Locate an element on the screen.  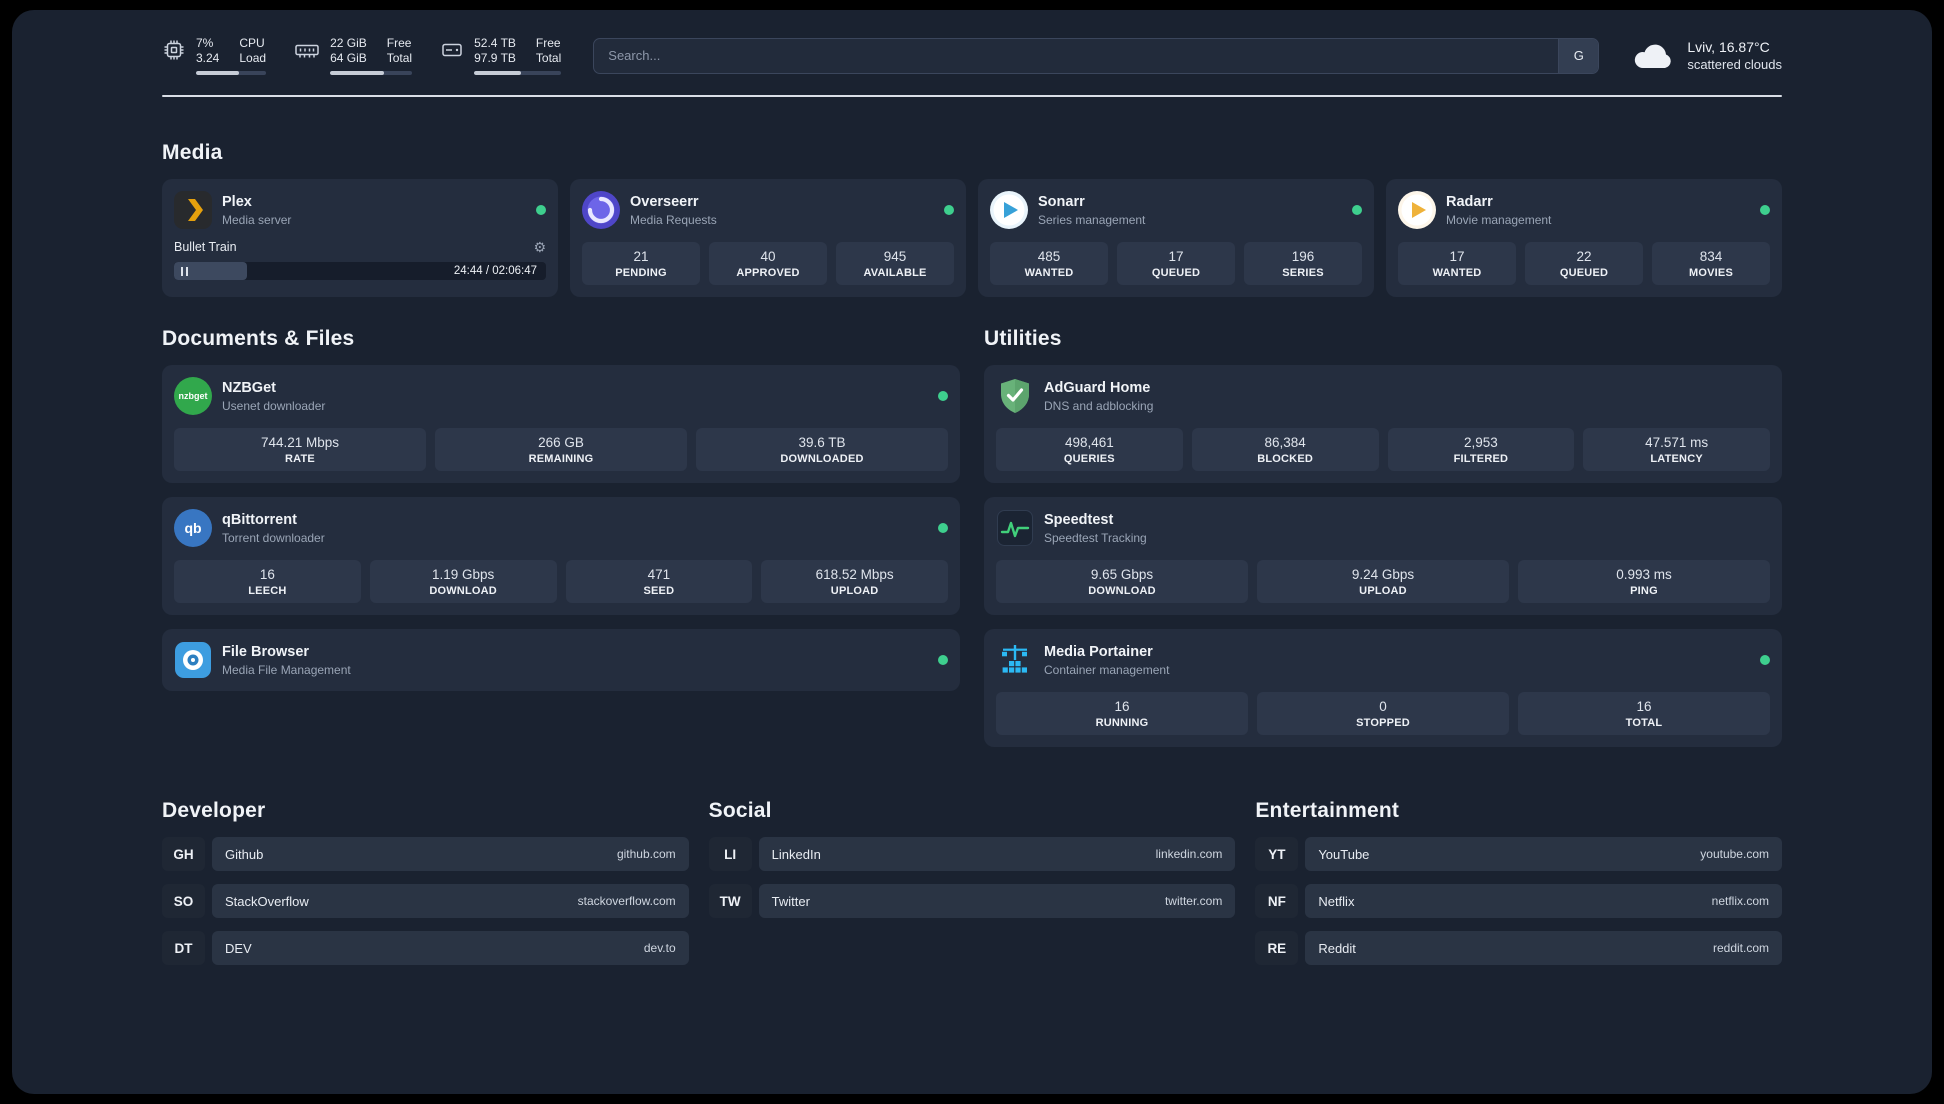
stat-pending: 21 PENDING is located at coordinates (641, 263).